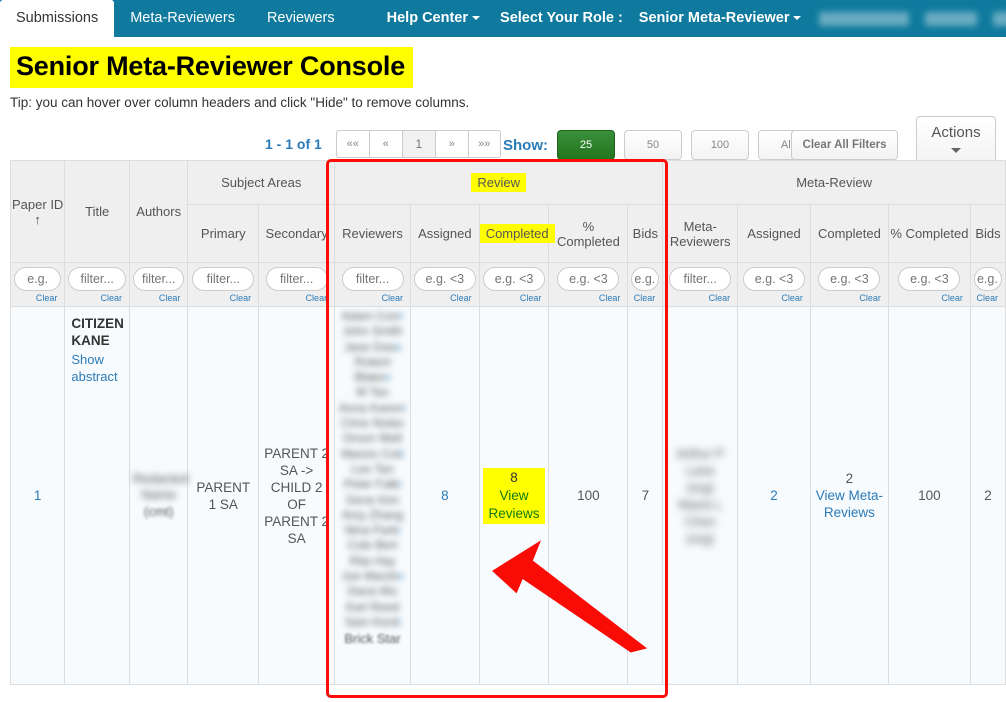  Describe the element at coordinates (514, 279) in the screenshot. I see `filter-input-review-completed` at that location.